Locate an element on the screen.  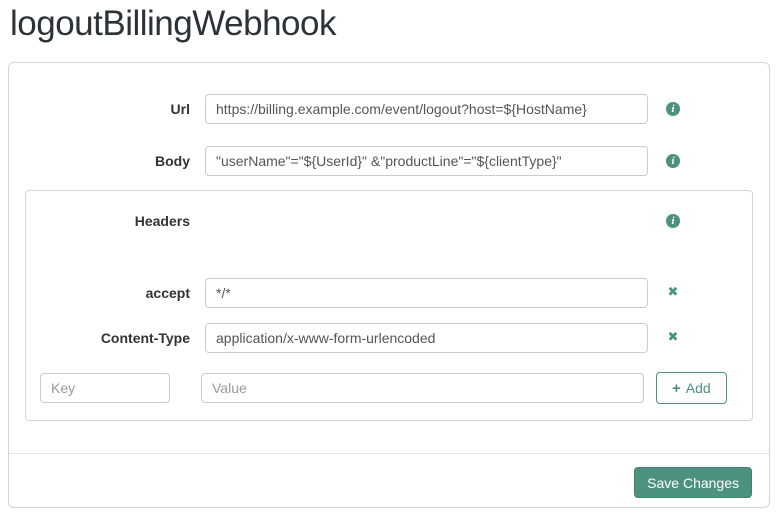
headers-label: Headers is located at coordinates (162, 221).